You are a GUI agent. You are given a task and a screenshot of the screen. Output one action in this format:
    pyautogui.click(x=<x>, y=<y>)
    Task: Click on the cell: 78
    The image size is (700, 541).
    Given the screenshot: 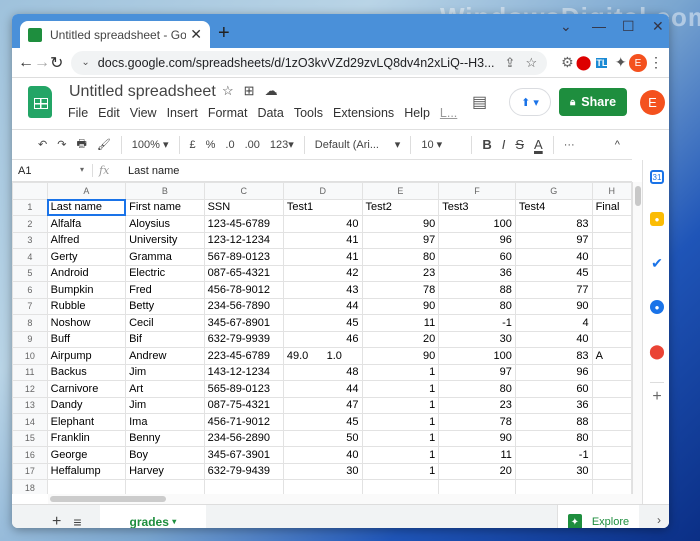 What is the action you would take?
    pyautogui.click(x=400, y=290)
    